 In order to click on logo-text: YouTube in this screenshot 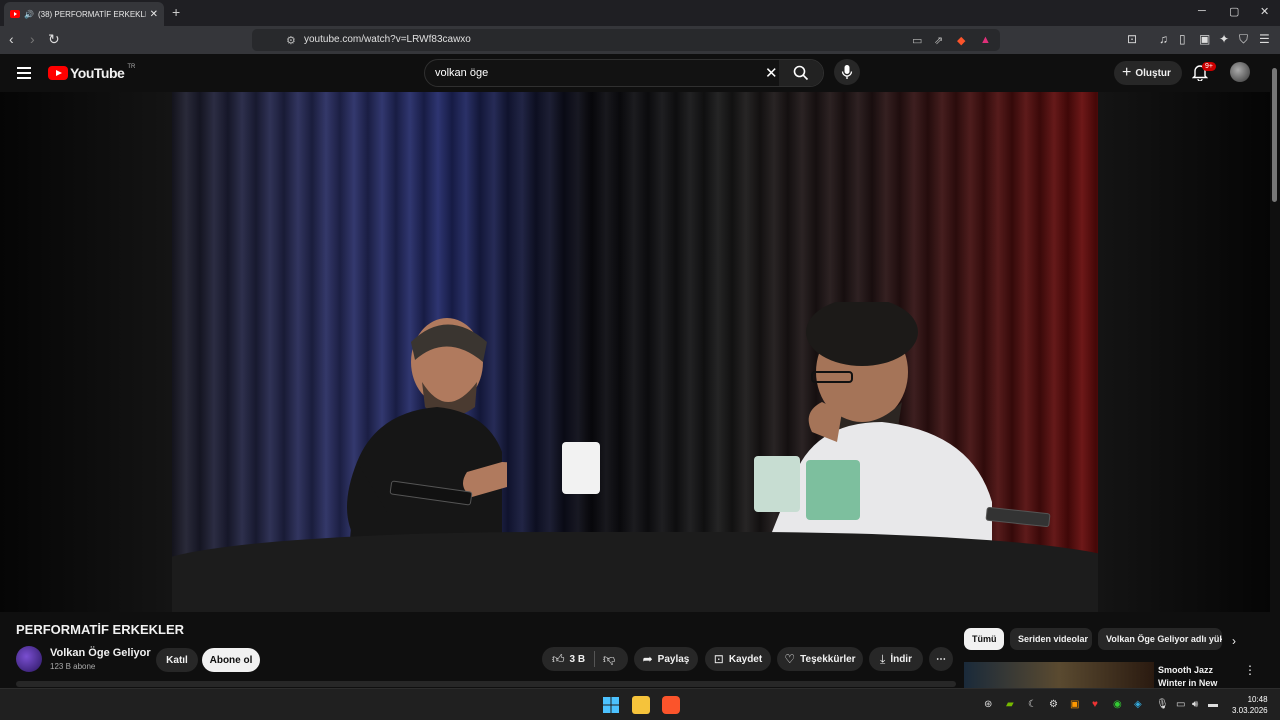, I will do `click(97, 73)`.